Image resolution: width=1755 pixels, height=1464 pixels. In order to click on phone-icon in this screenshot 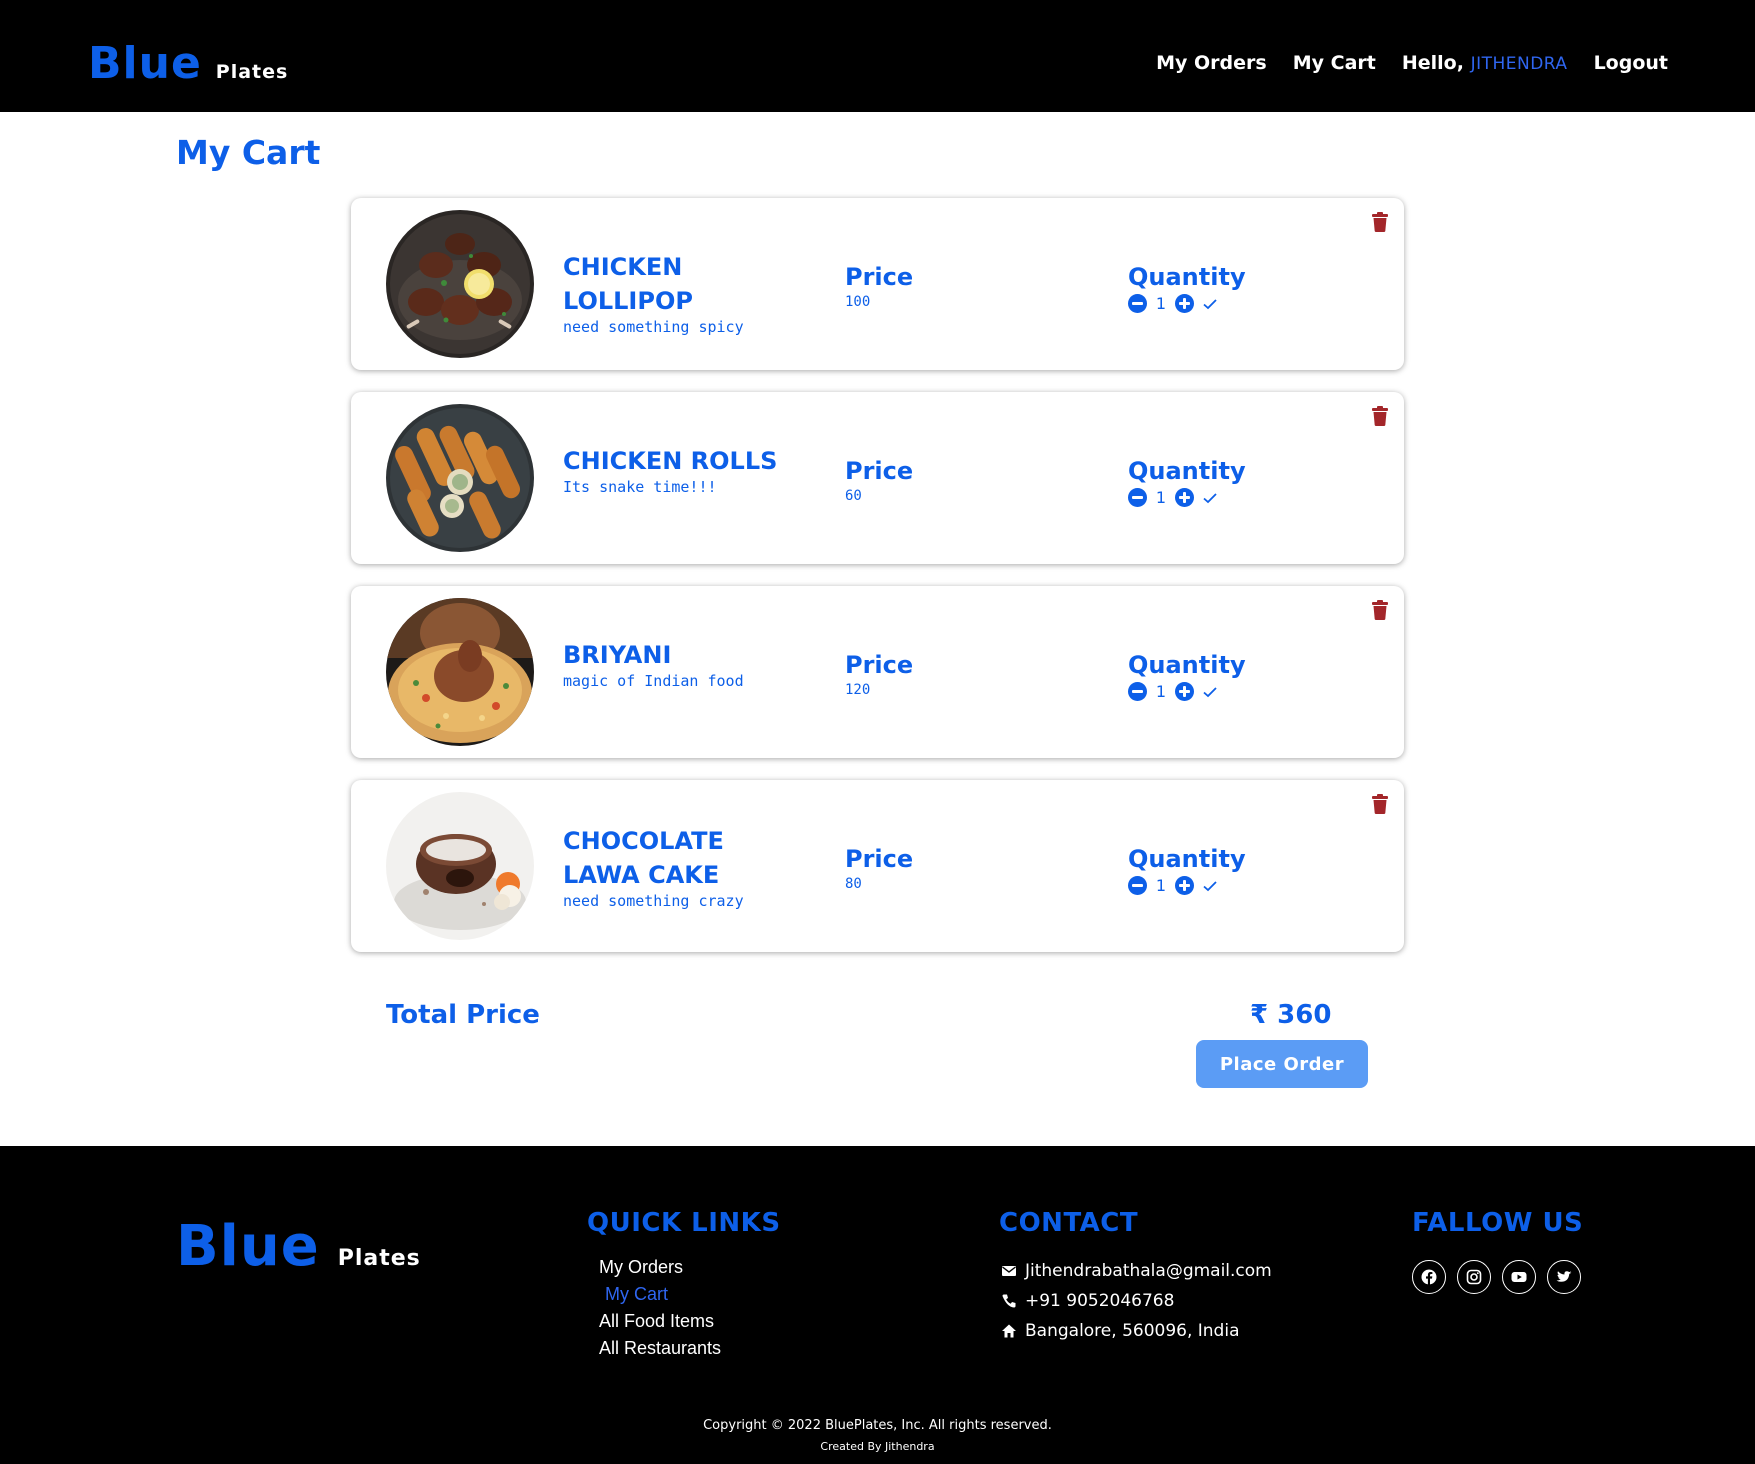, I will do `click(1009, 1301)`.